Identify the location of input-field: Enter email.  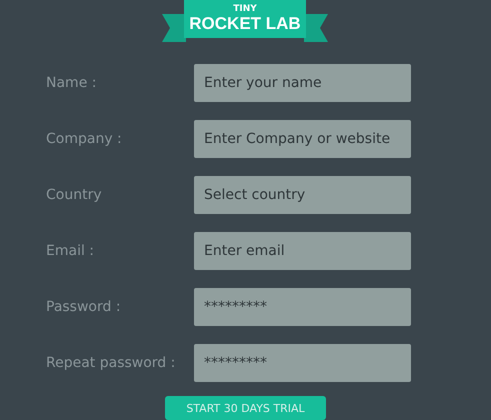
(302, 251).